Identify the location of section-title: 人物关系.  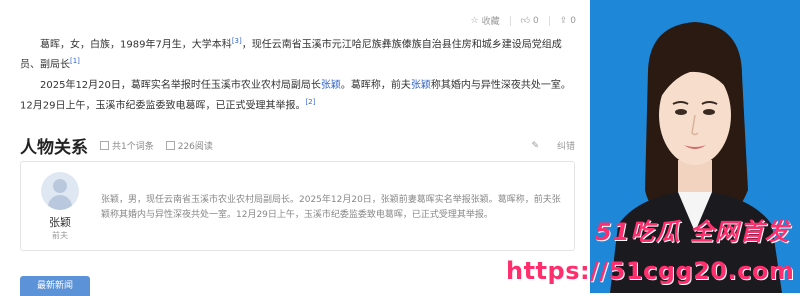
(54, 148).